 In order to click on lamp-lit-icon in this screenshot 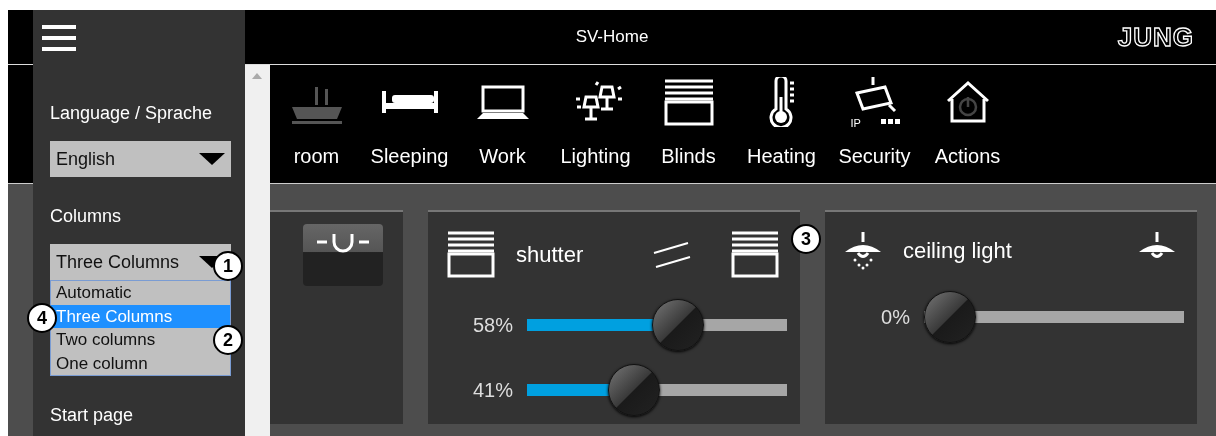, I will do `click(863, 250)`.